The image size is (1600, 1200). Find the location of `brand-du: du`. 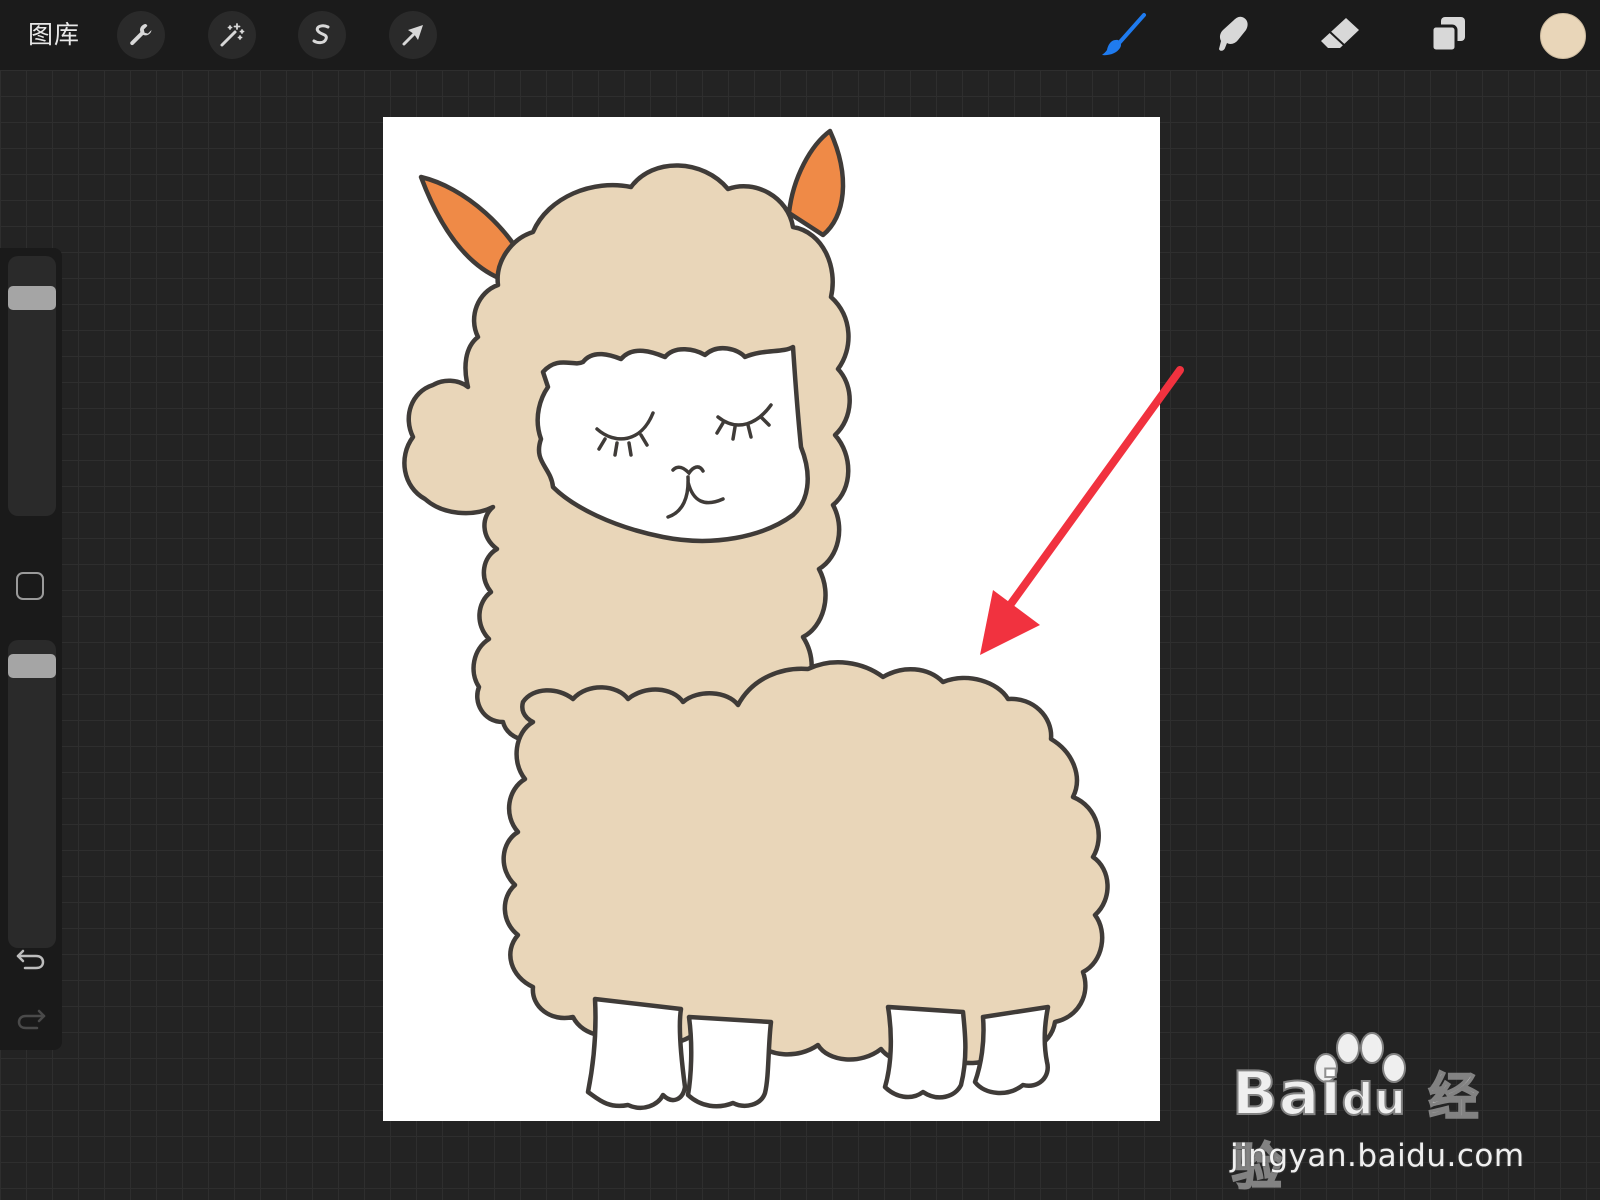

brand-du: du is located at coordinates (1374, 1099).